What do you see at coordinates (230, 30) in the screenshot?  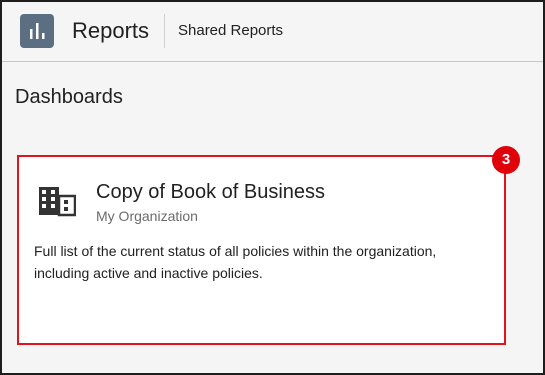 I see `shared-reports-link: Shared Reports` at bounding box center [230, 30].